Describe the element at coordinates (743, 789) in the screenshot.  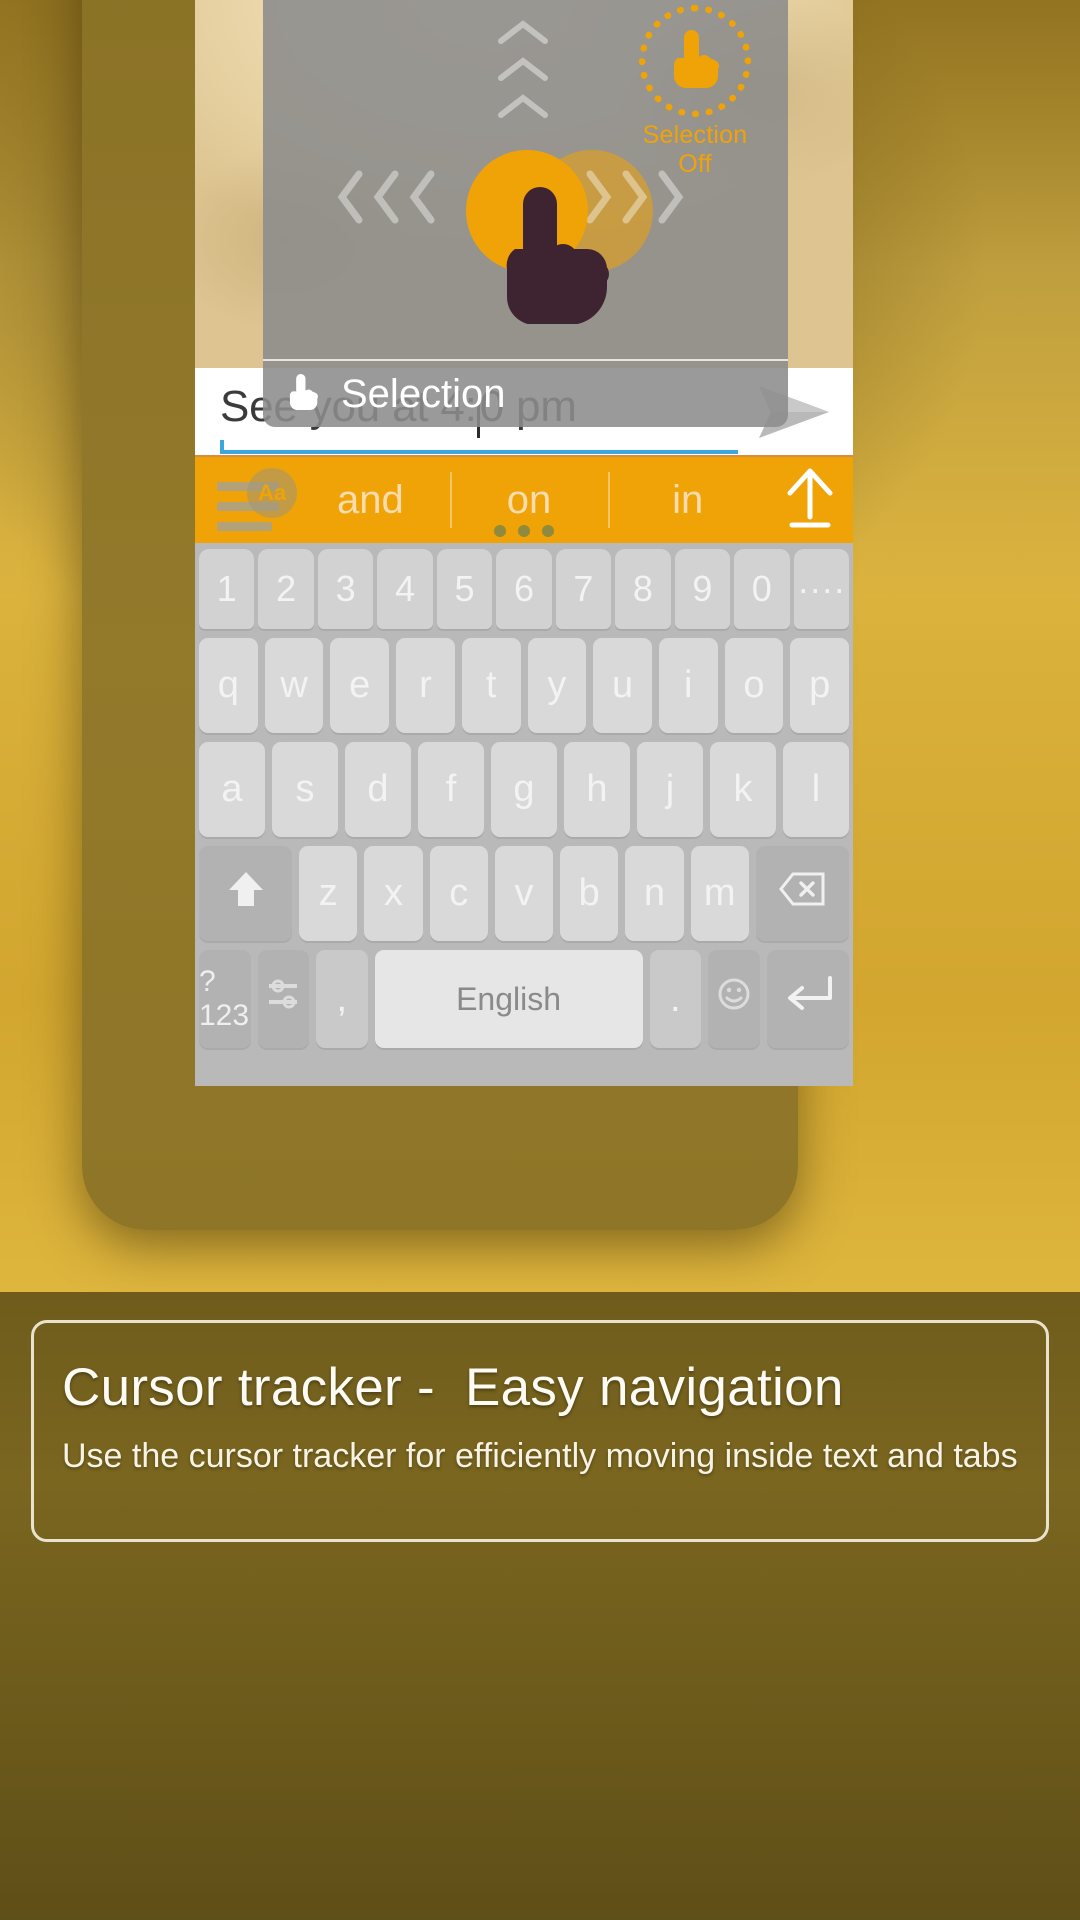
I see `key-k: k` at that location.